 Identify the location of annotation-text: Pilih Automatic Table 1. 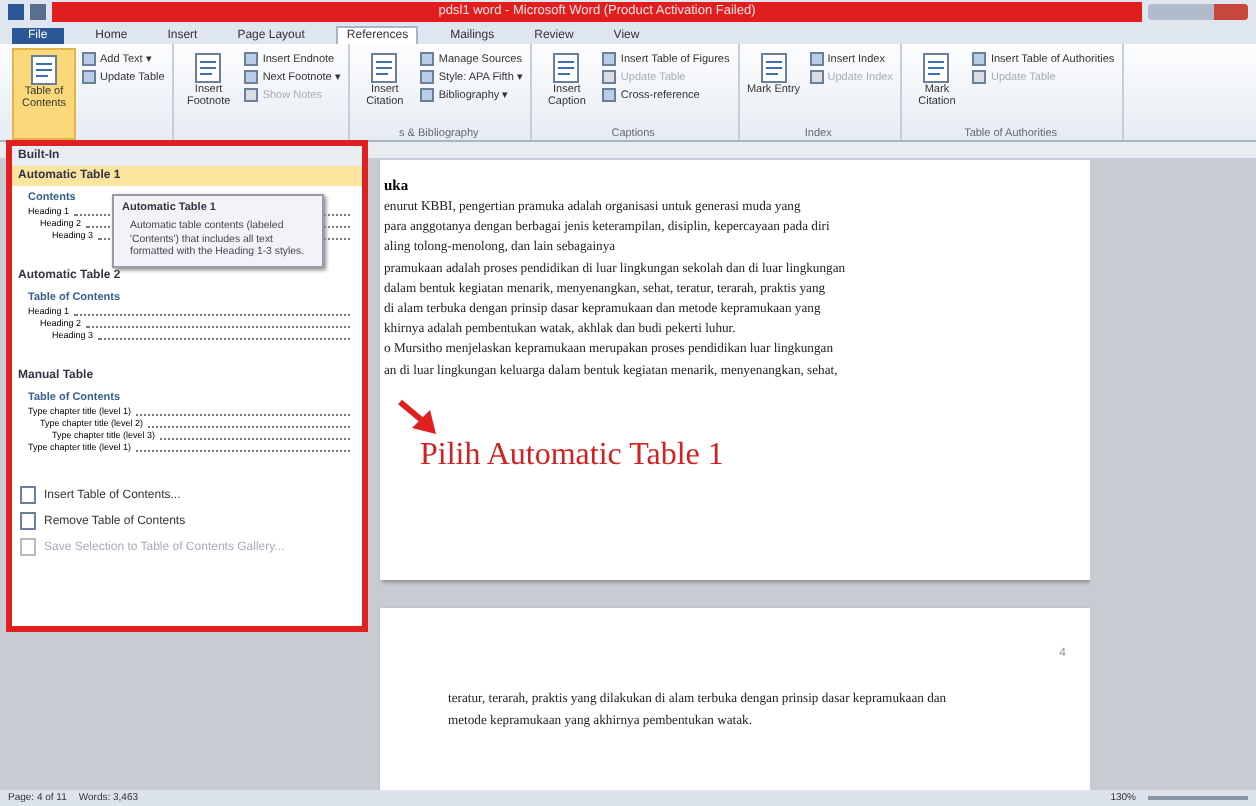
(572, 455).